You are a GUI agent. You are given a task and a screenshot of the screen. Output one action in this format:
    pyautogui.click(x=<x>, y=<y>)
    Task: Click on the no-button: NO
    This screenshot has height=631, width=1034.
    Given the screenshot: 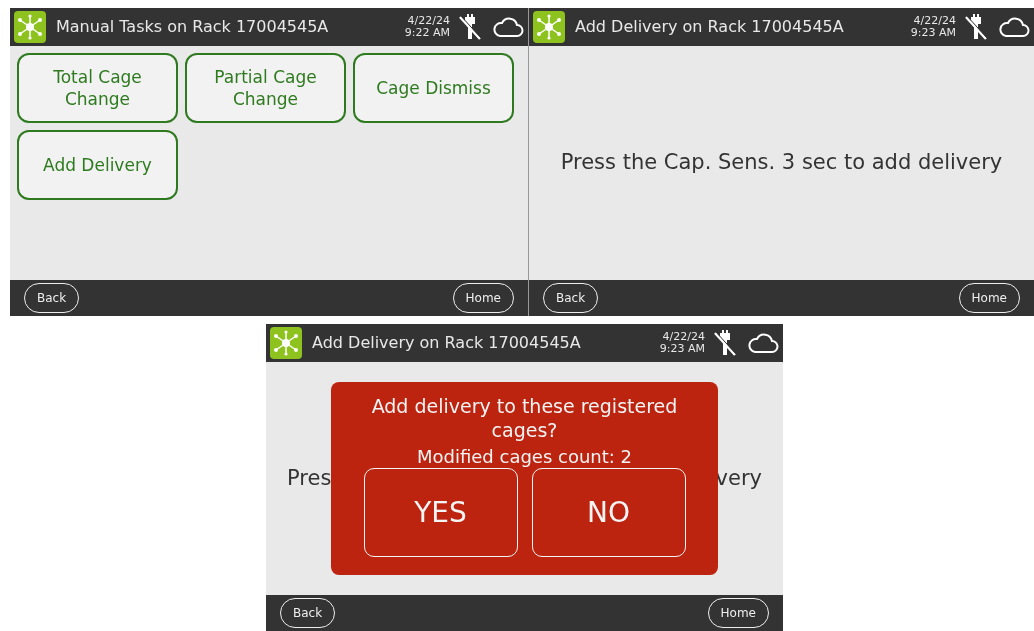 What is the action you would take?
    pyautogui.click(x=608, y=512)
    